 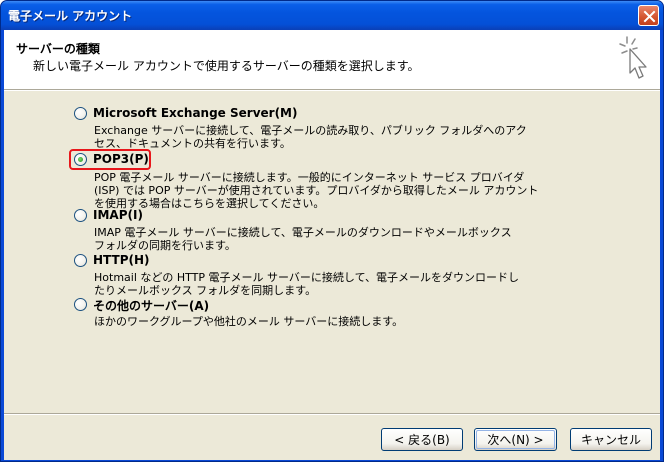 What do you see at coordinates (80, 215) in the screenshot?
I see `radio-imap` at bounding box center [80, 215].